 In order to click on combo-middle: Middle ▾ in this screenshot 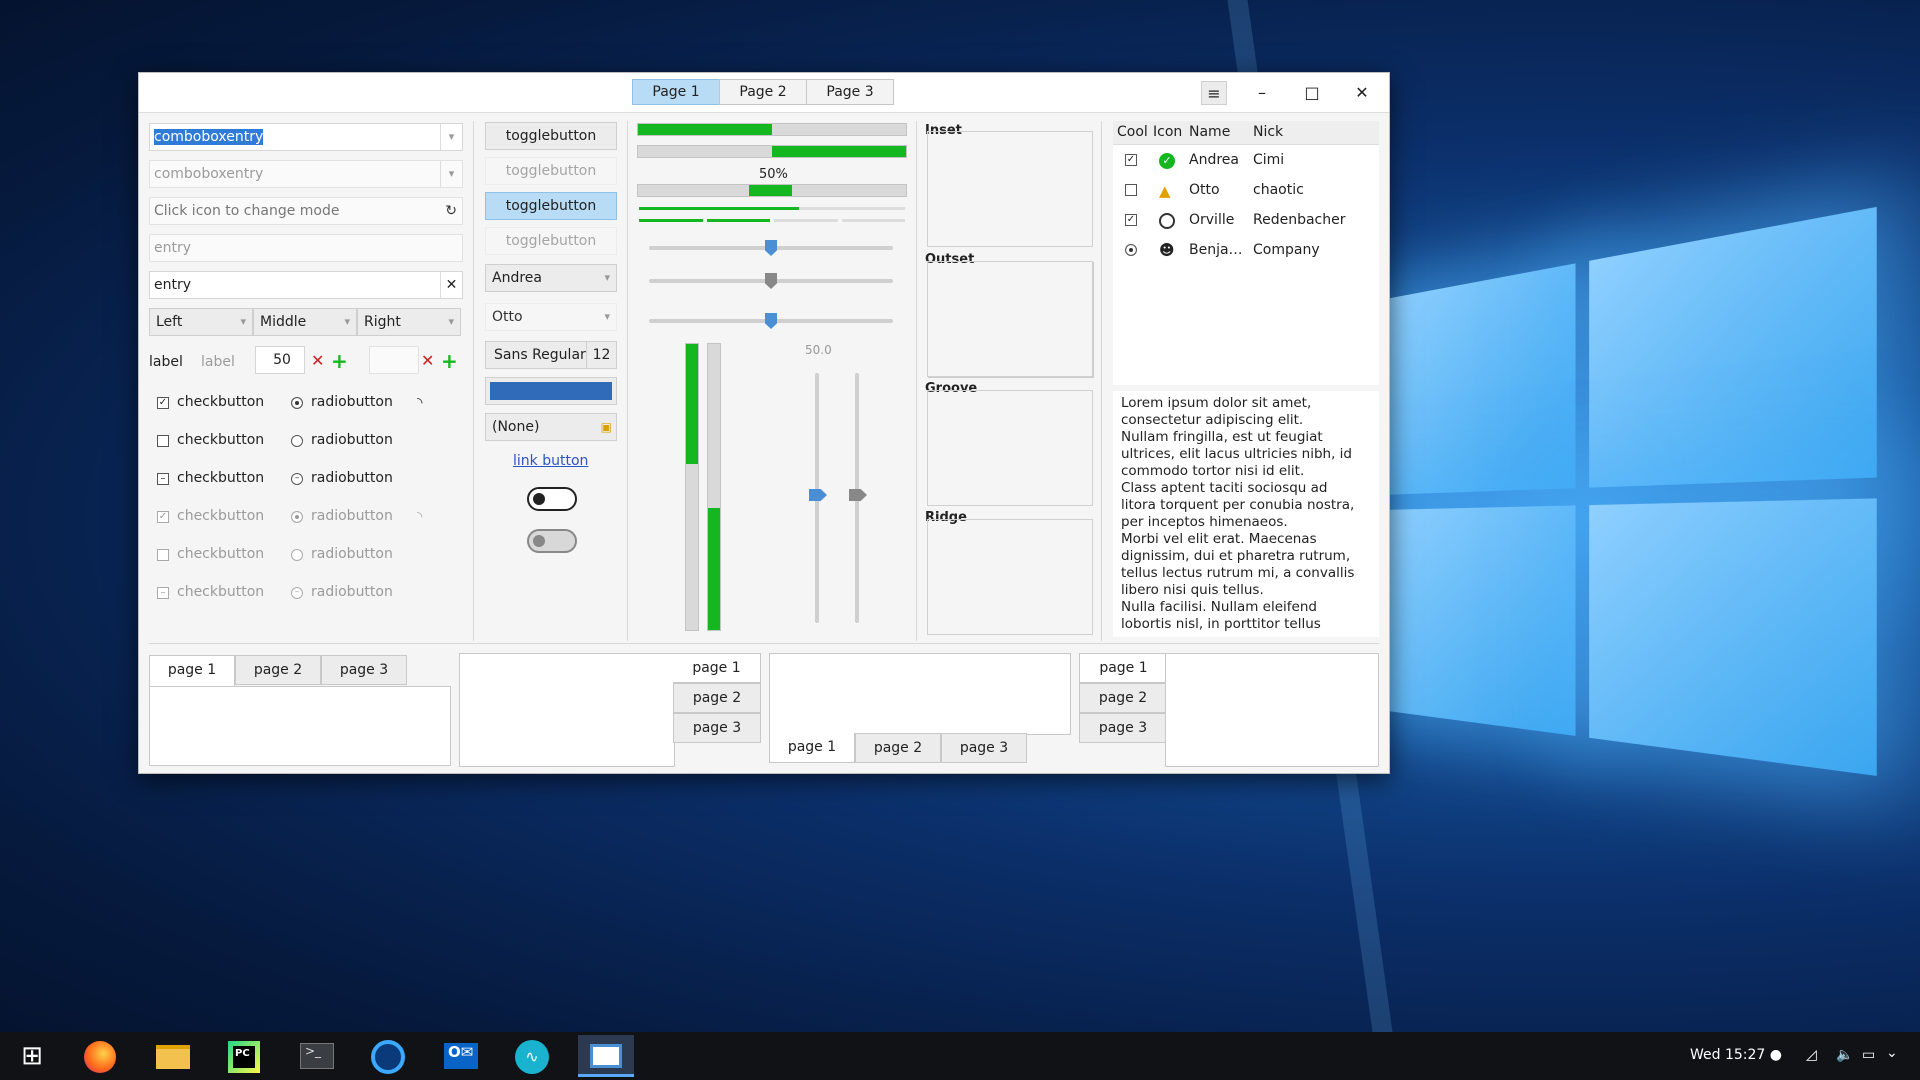, I will do `click(305, 322)`.